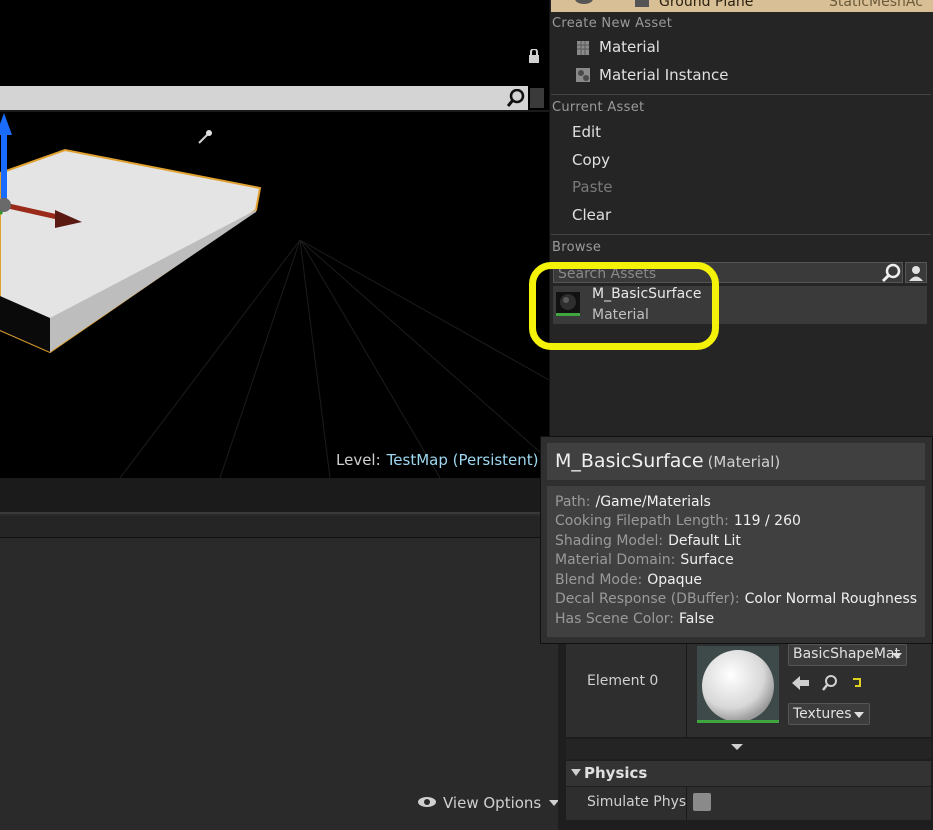 This screenshot has height=830, width=933. What do you see at coordinates (857, 683) in the screenshot?
I see `reset-arrow-icon` at bounding box center [857, 683].